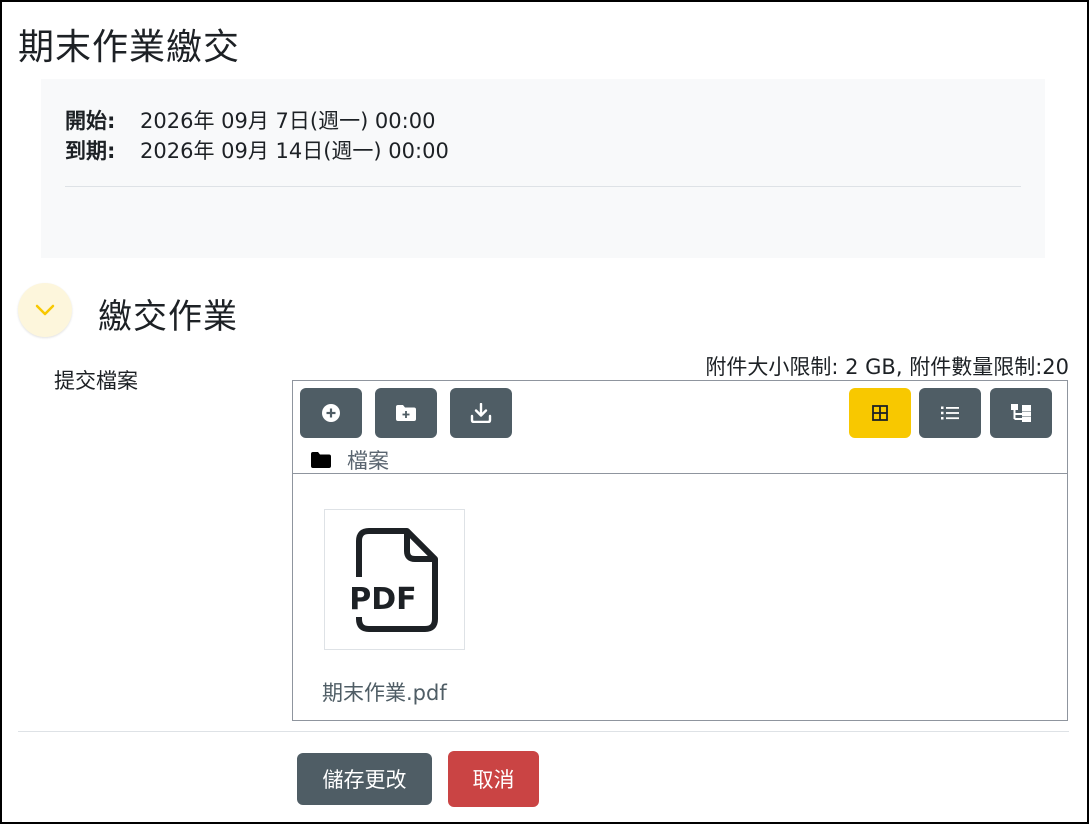  I want to click on page-title: 期末作業繳交, so click(129, 47).